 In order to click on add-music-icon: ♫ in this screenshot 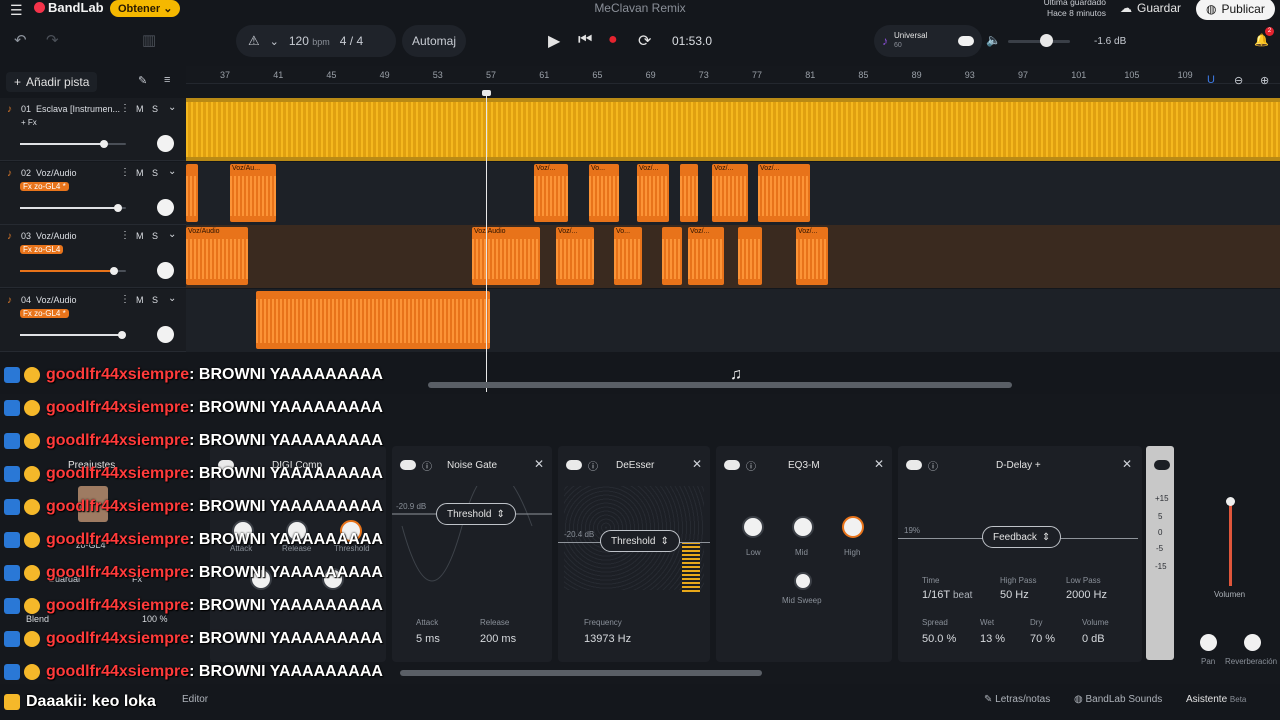, I will do `click(736, 375)`.